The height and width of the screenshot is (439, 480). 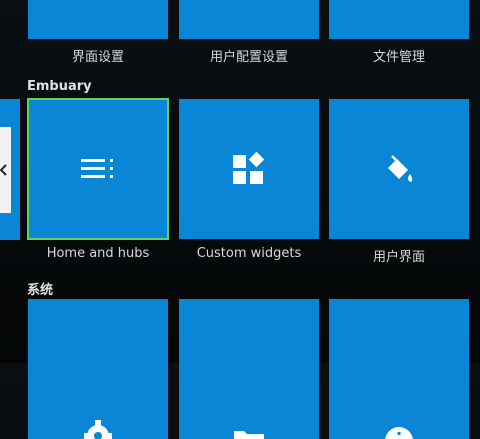 I want to click on tile-custom-widgets, so click(x=249, y=169).